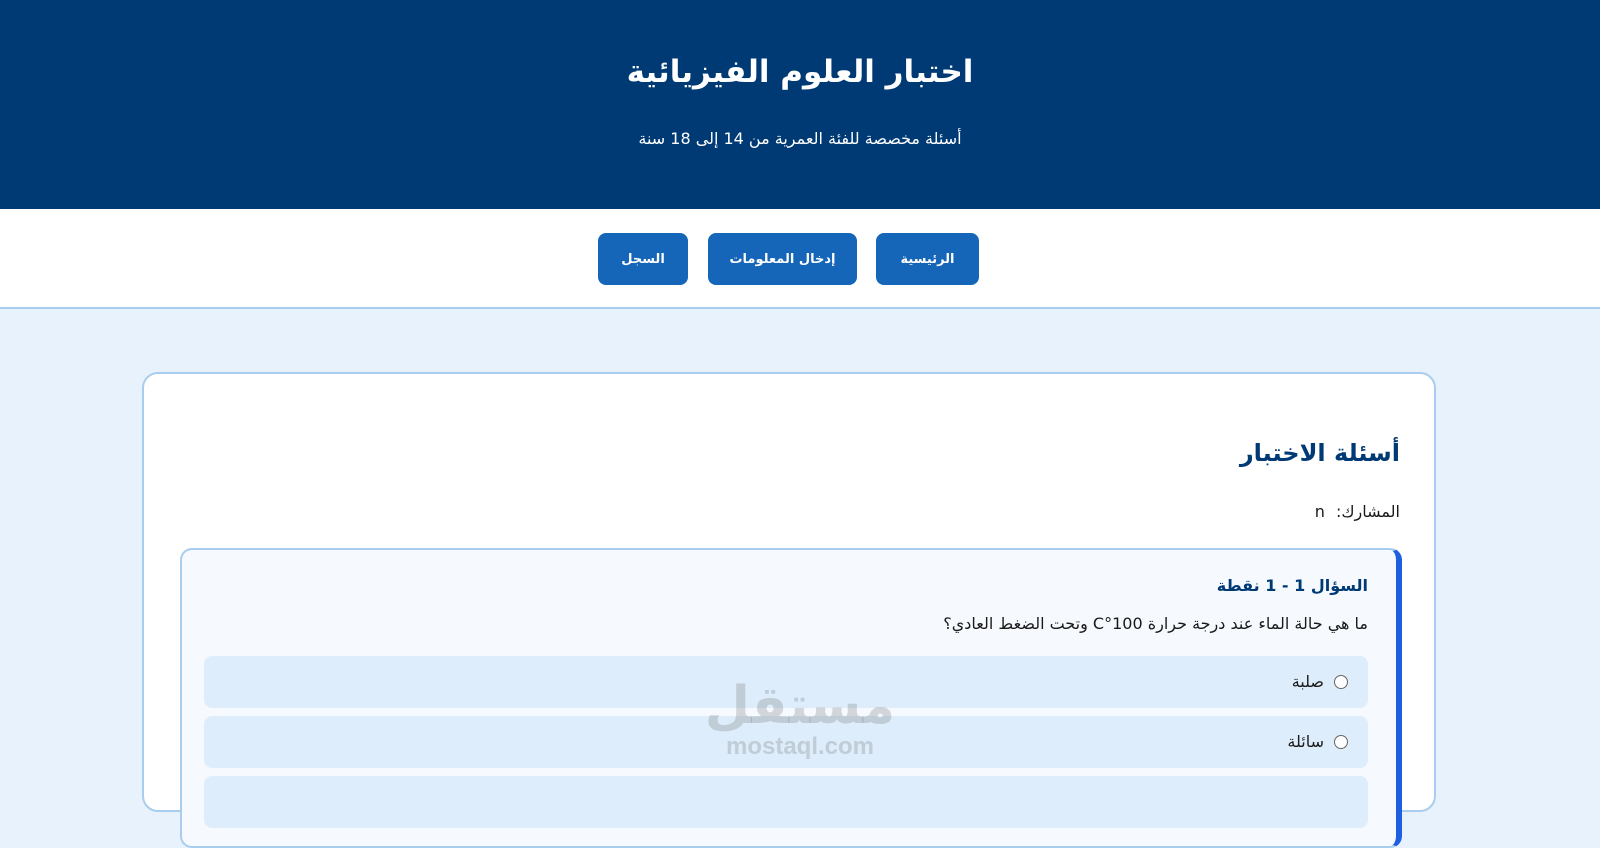 Image resolution: width=1600 pixels, height=848 pixels. What do you see at coordinates (927, 259) in the screenshot?
I see `nav-home-button: الرئيسية` at bounding box center [927, 259].